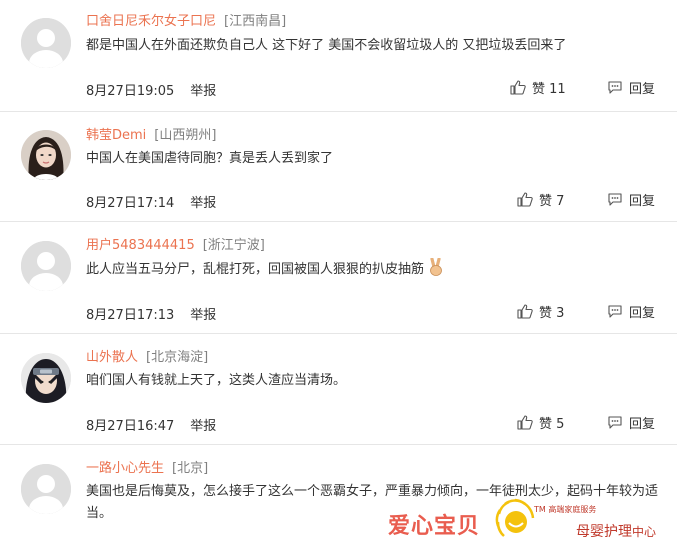 The height and width of the screenshot is (549, 677). Describe the element at coordinates (552, 313) in the screenshot. I see `like-count: 赞 3` at that location.